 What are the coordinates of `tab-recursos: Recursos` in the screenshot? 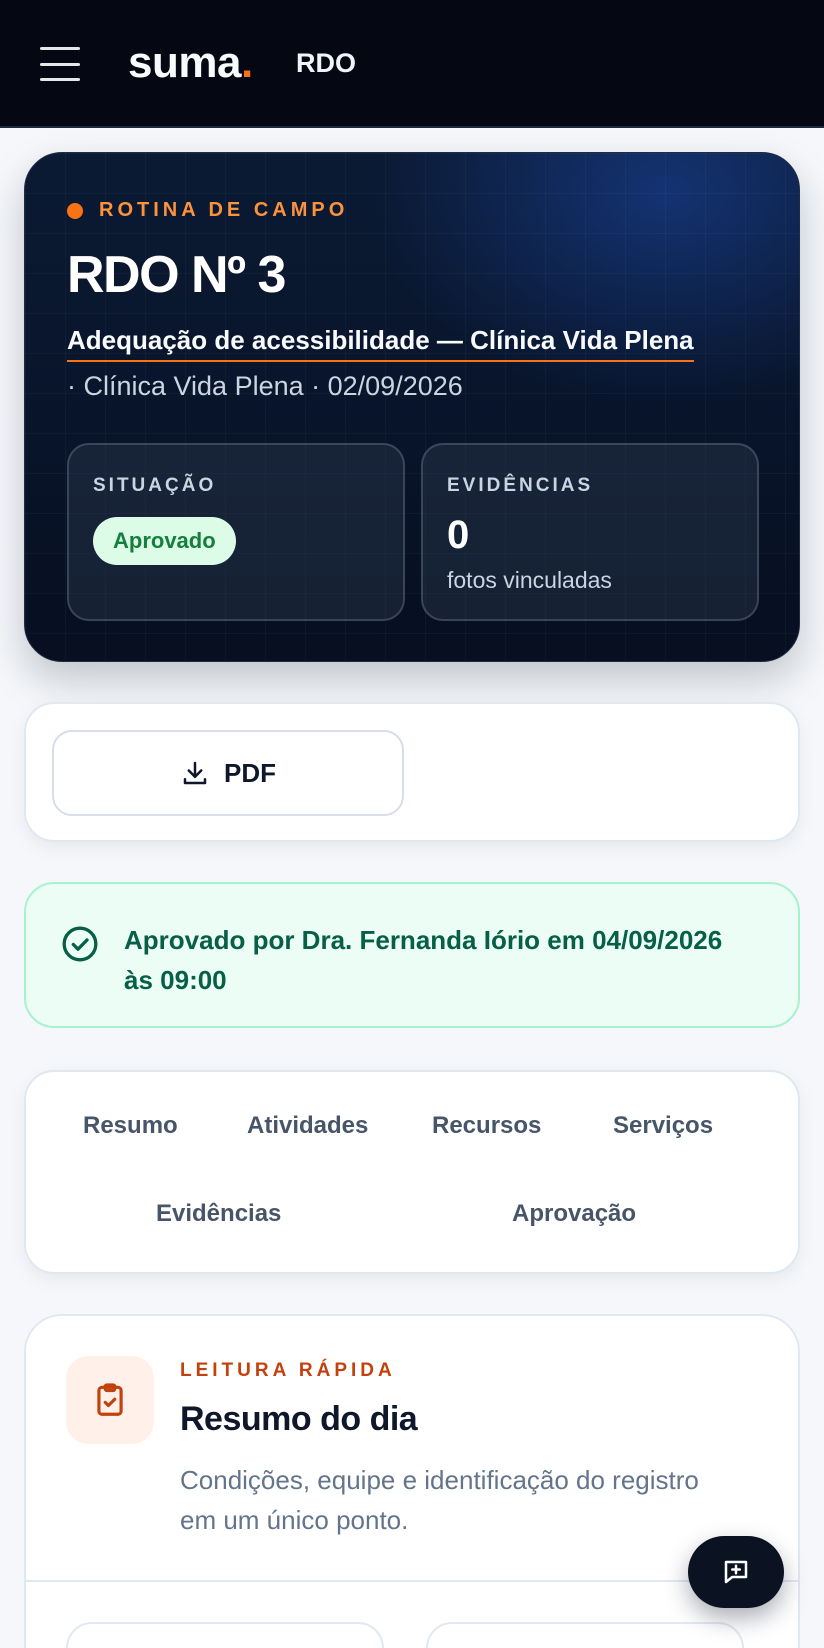 It's located at (486, 1126).